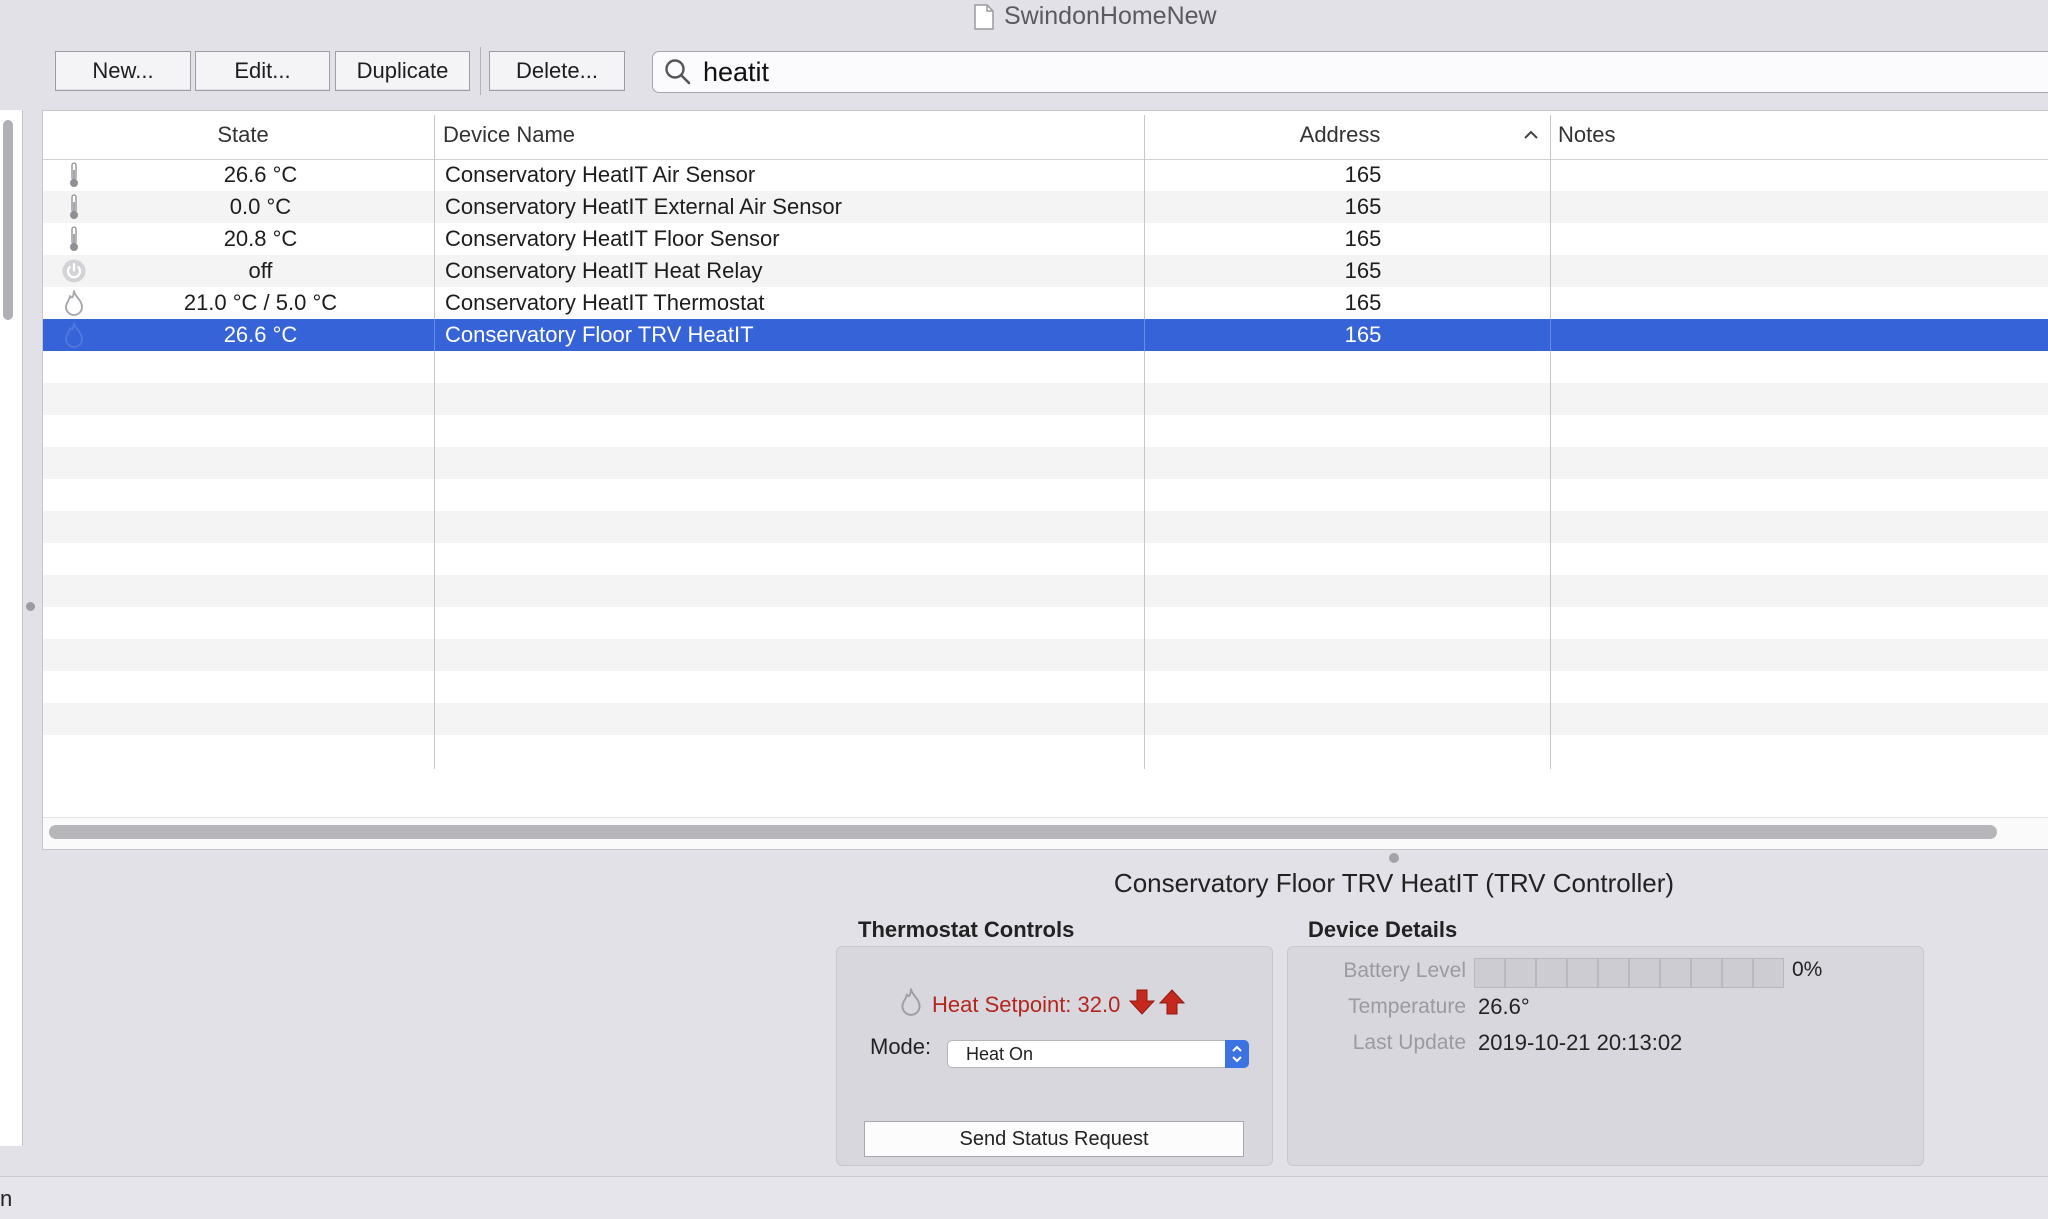  What do you see at coordinates (480, 71) in the screenshot?
I see `toolbar-separator` at bounding box center [480, 71].